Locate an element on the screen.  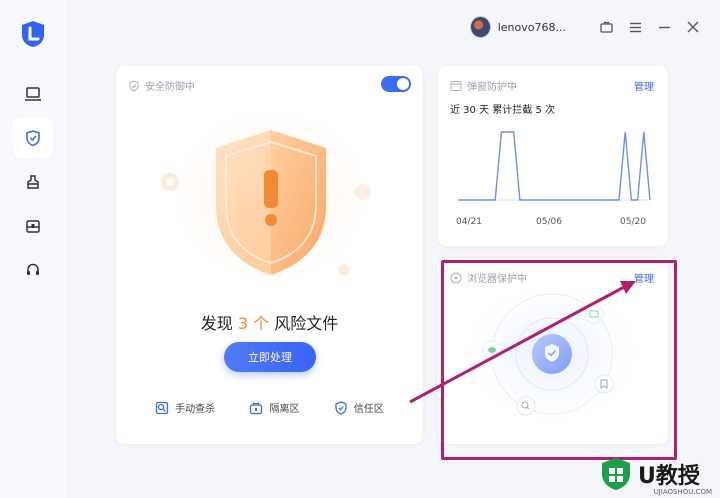
headset-icon is located at coordinates (33, 269).